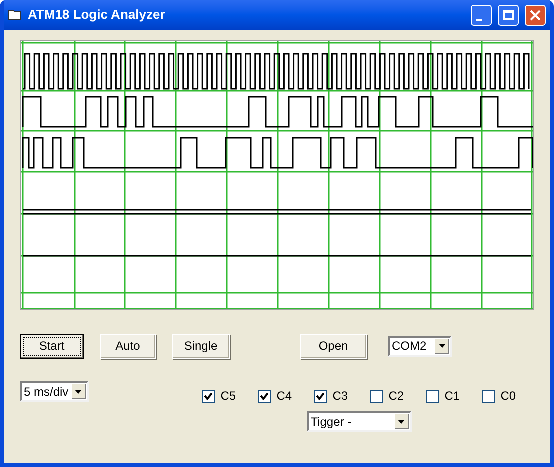 The width and height of the screenshot is (554, 467). Describe the element at coordinates (286, 396) in the screenshot. I see `channel-checkbox: C4` at that location.